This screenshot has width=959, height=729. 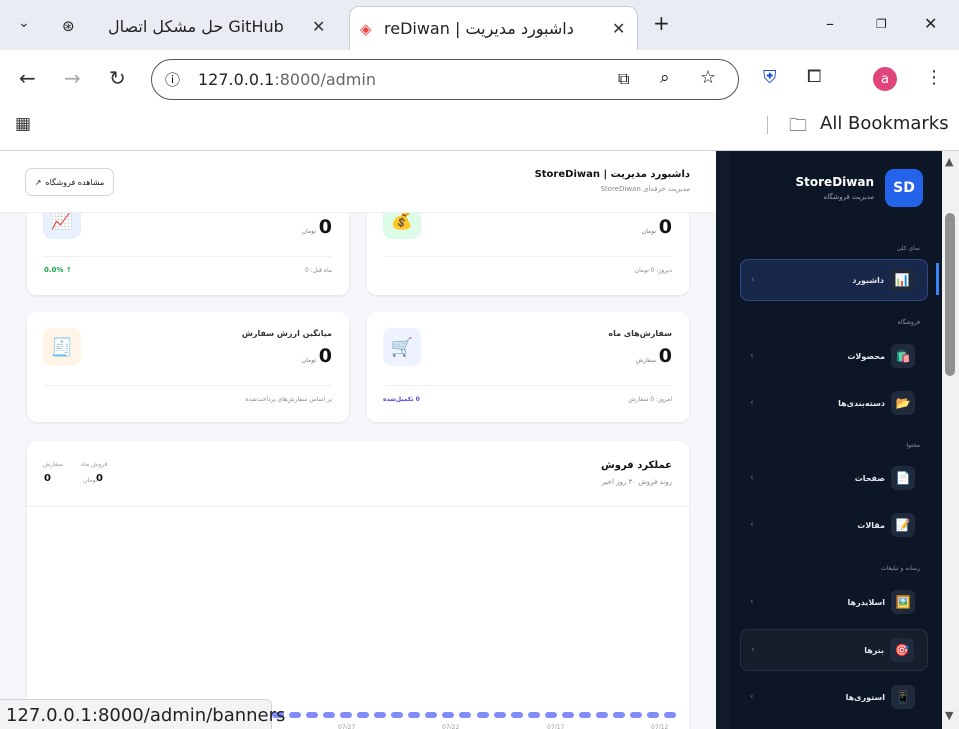 What do you see at coordinates (770, 77) in the screenshot?
I see `shield-icon: ⛨` at bounding box center [770, 77].